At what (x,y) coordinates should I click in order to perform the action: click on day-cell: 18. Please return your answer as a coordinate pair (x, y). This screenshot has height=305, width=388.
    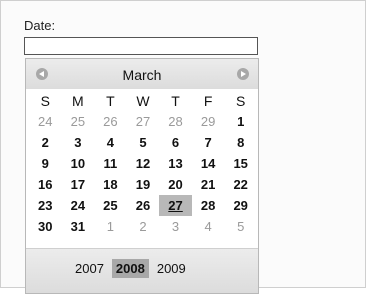
    Looking at the image, I should click on (110, 184).